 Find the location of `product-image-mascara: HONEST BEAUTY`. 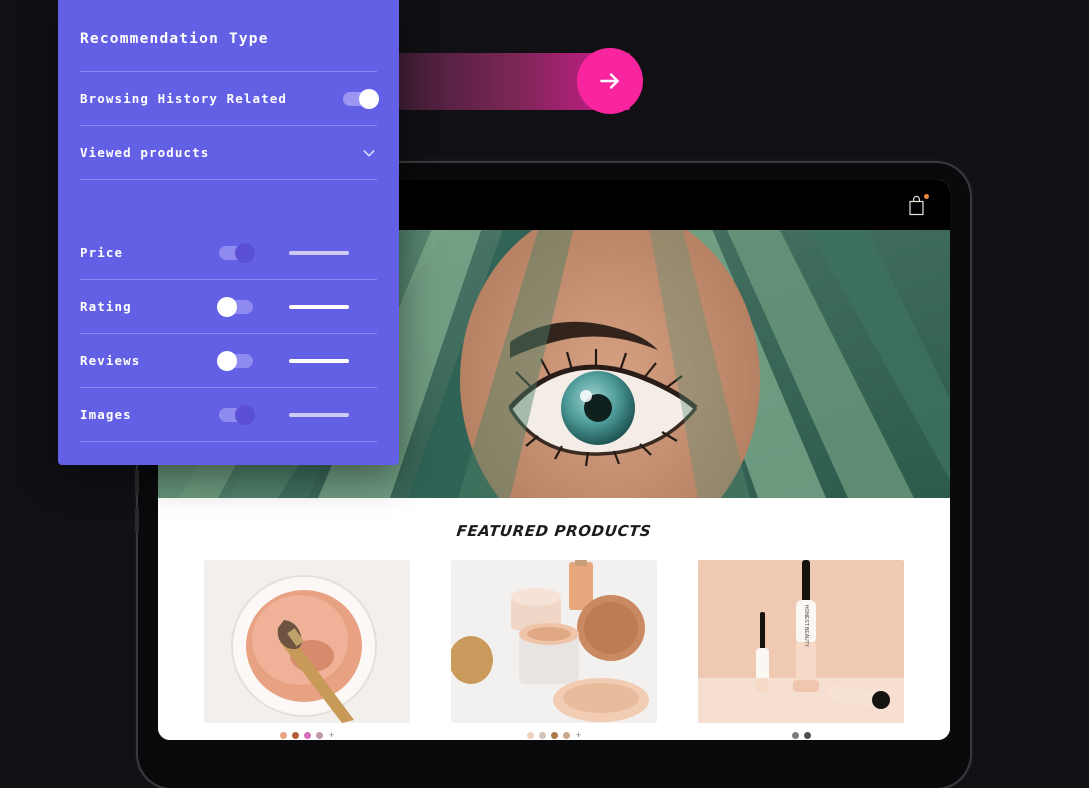

product-image-mascara: HONEST BEAUTY is located at coordinates (801, 641).